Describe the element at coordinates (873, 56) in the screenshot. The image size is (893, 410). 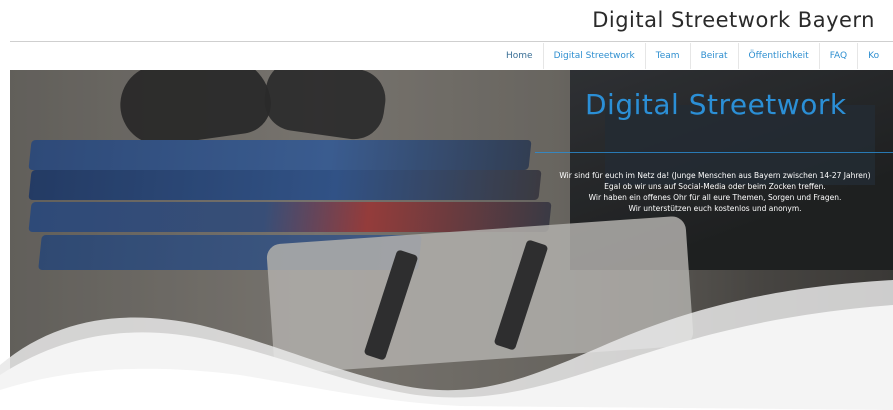
I see `nav-item-kontakt: Ko` at that location.